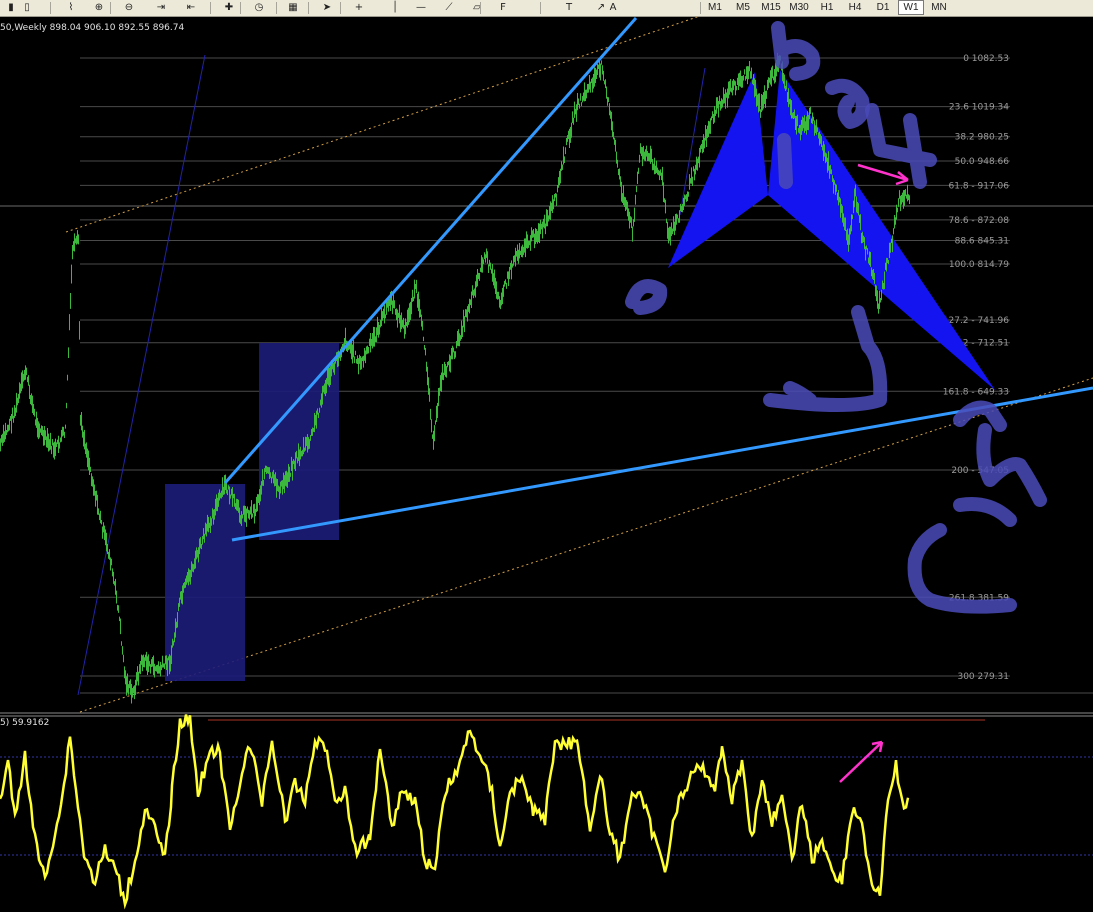  I want to click on periods-icon: ◷, so click(259, 7).